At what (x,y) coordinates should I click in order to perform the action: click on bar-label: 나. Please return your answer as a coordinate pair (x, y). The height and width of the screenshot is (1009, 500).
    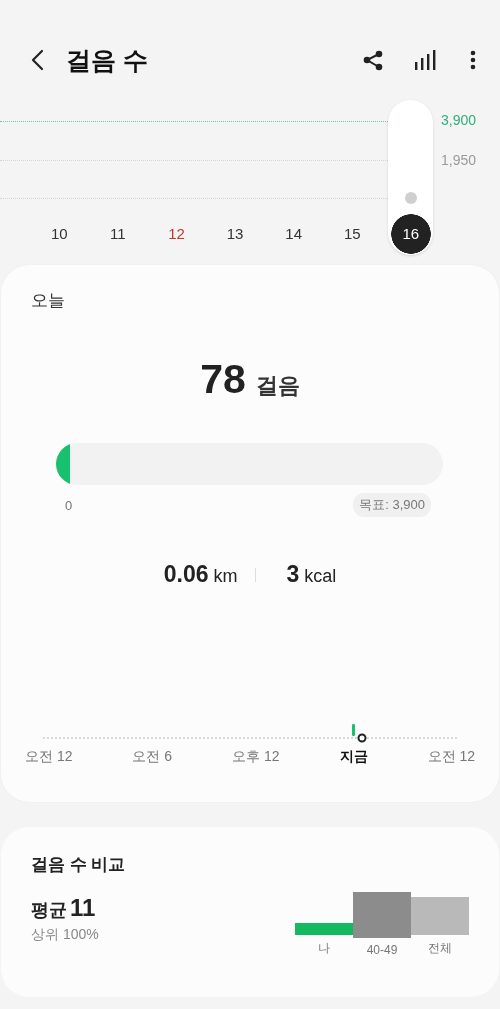
    Looking at the image, I should click on (324, 948).